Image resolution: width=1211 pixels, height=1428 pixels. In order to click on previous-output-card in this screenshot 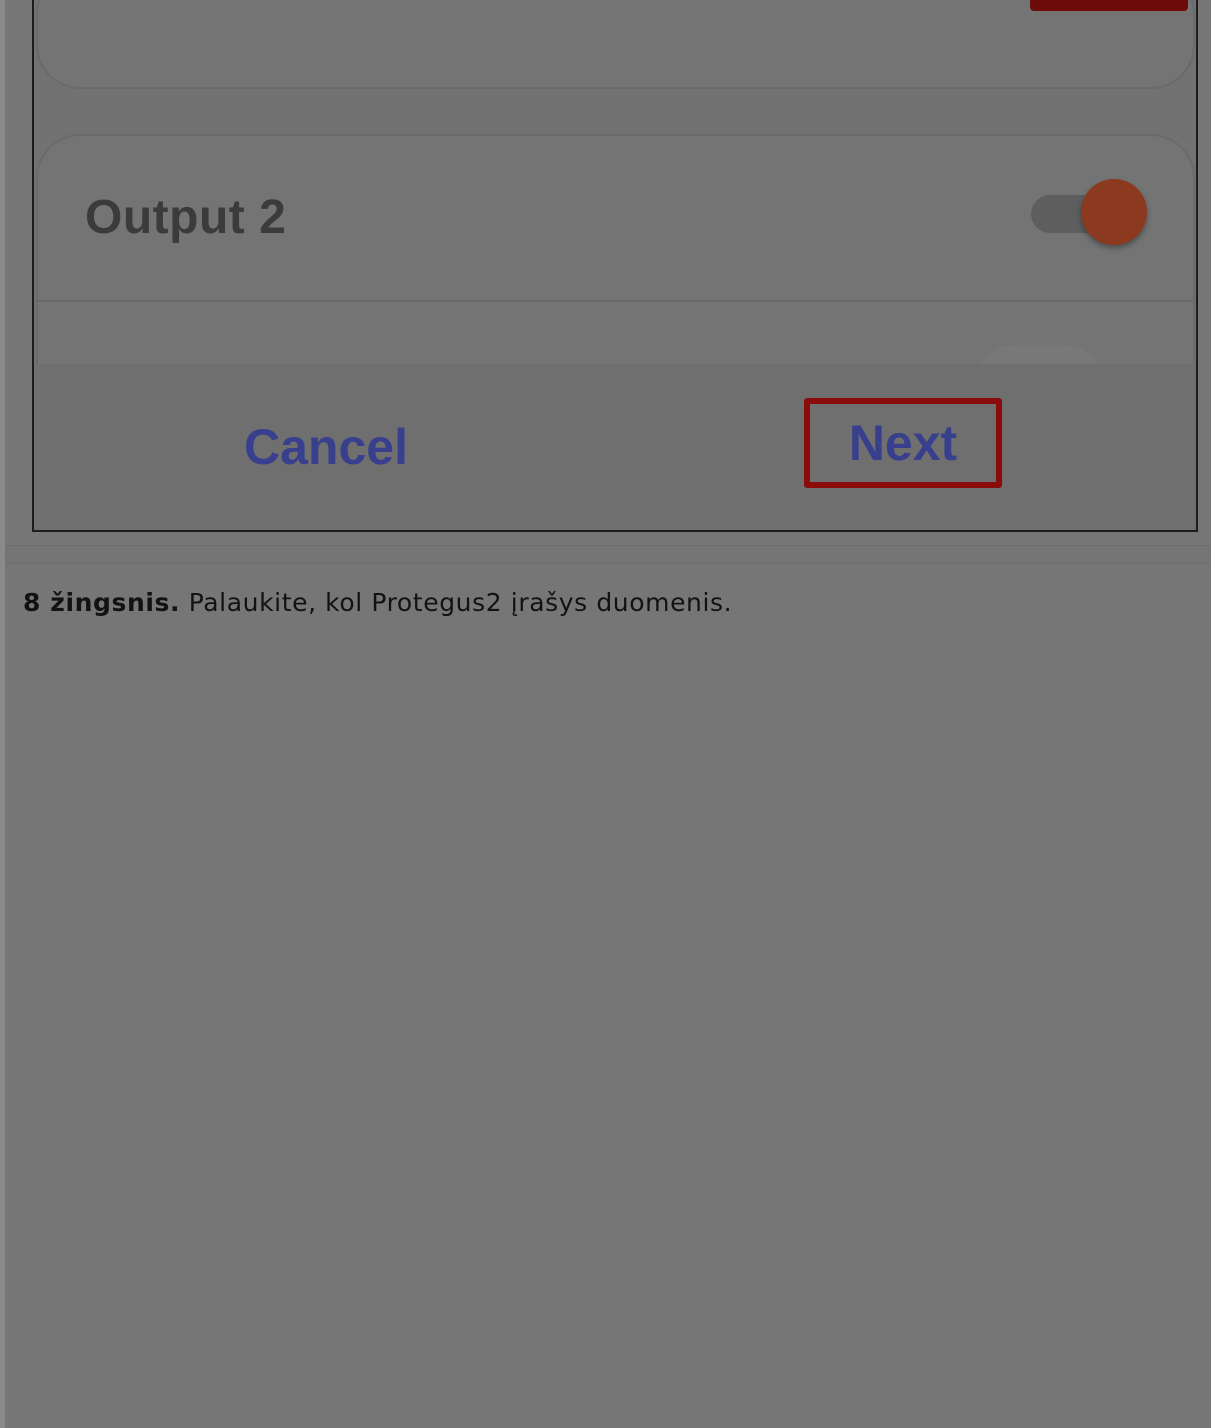, I will do `click(615, 44)`.